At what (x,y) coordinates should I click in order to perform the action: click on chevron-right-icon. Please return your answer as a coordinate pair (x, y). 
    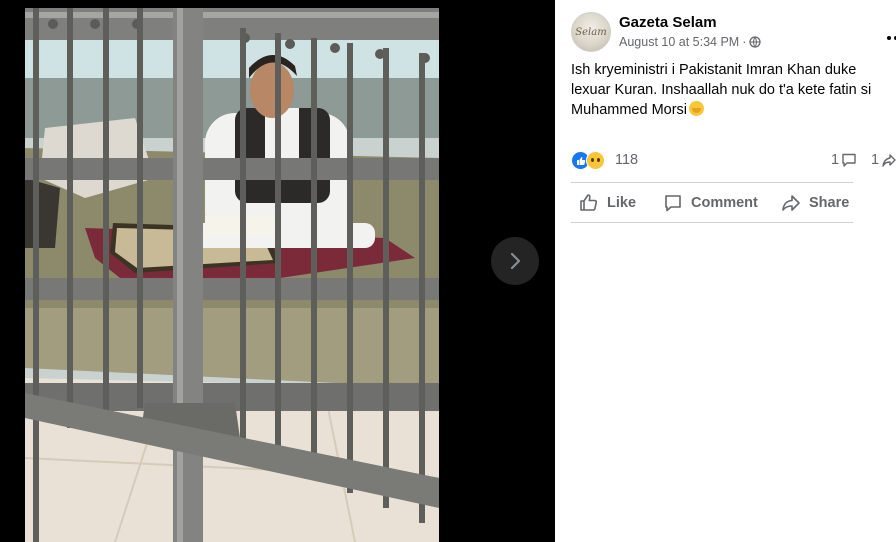
    Looking at the image, I should click on (515, 261).